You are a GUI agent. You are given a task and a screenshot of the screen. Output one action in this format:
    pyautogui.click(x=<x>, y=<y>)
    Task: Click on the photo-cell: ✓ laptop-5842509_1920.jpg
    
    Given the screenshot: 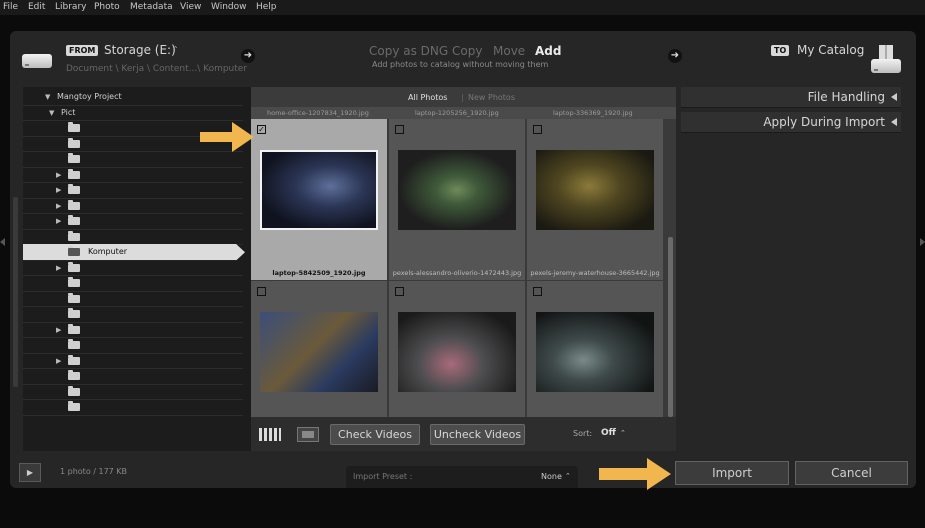 What is the action you would take?
    pyautogui.click(x=319, y=199)
    